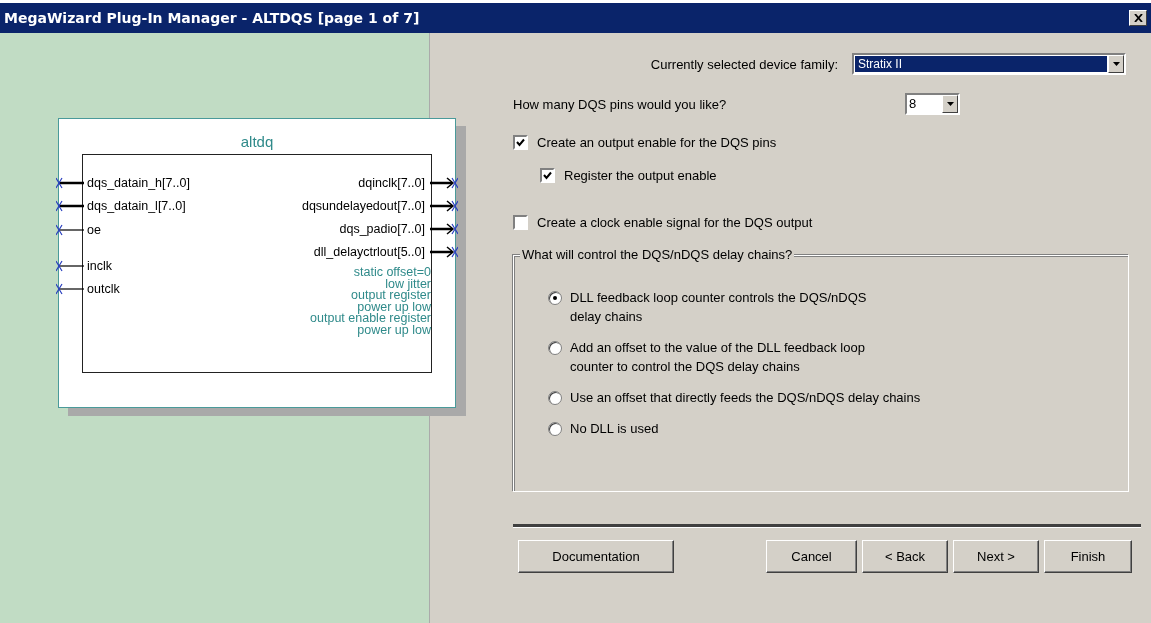 The image size is (1151, 623). Describe the element at coordinates (408, 284) in the screenshot. I see `parameter-note: low jitter` at that location.